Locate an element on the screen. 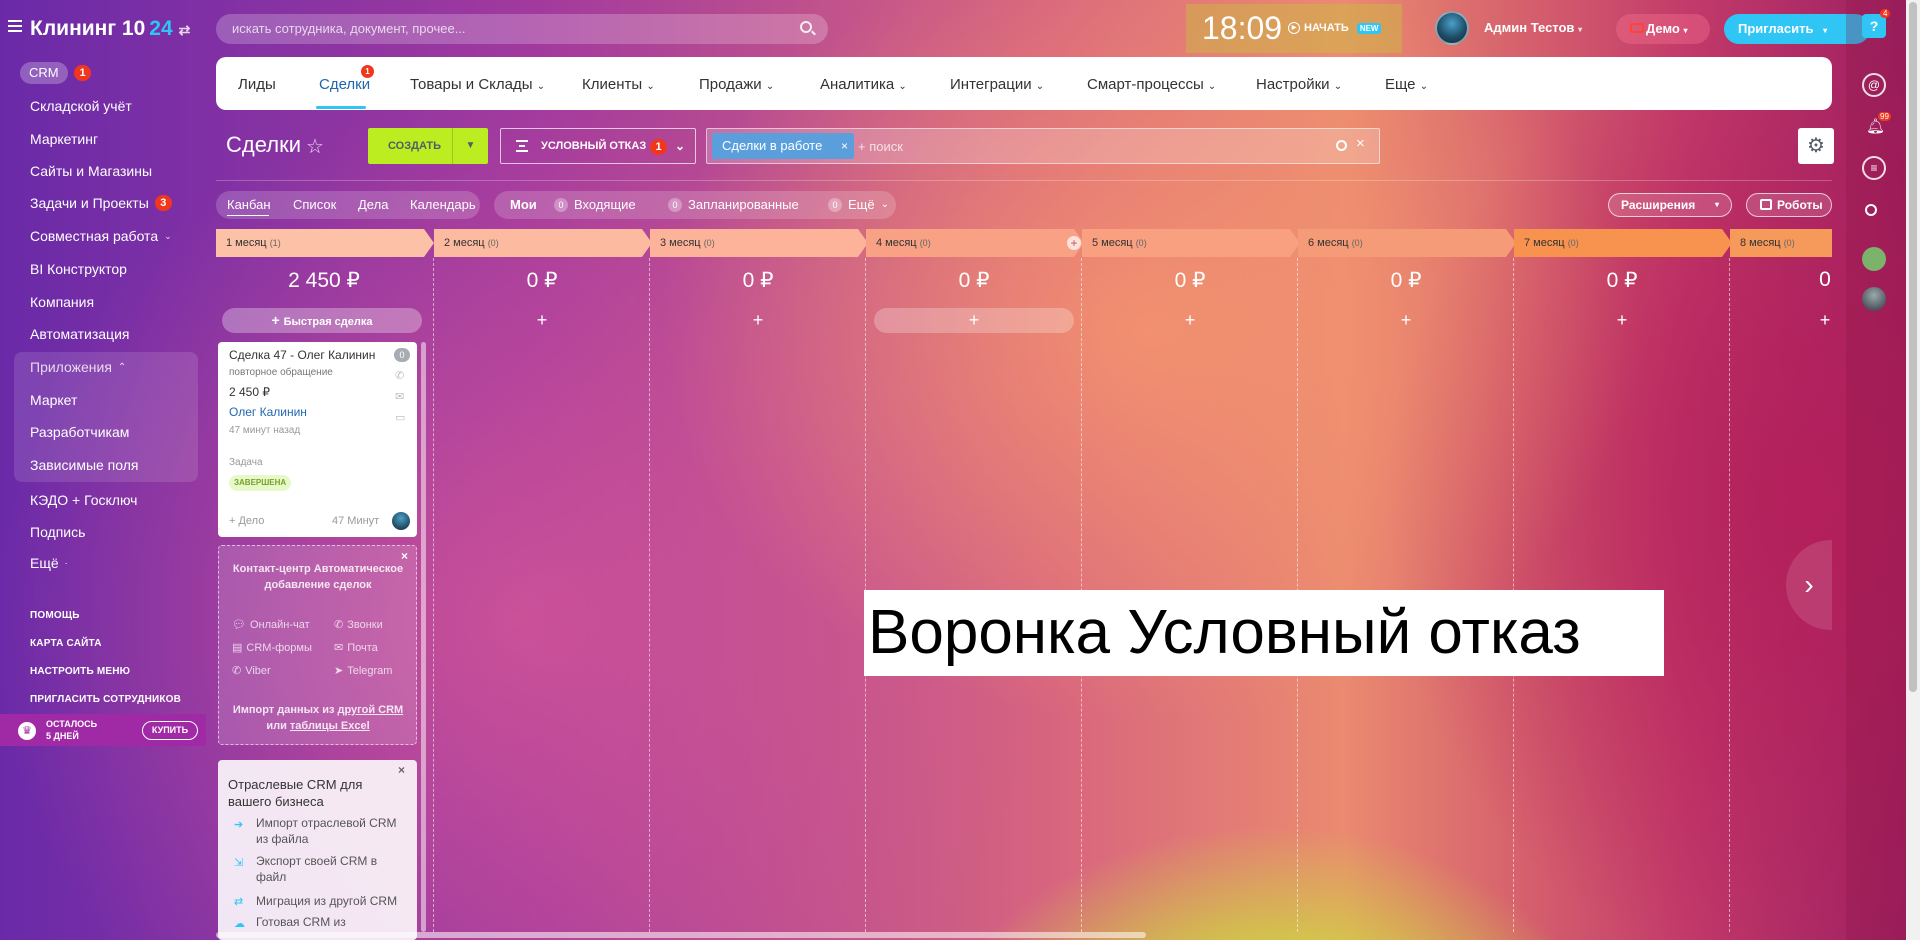 This screenshot has height=940, width=1920. sidebar-item-dependent-fields: Зависимые поля is located at coordinates (84, 465).